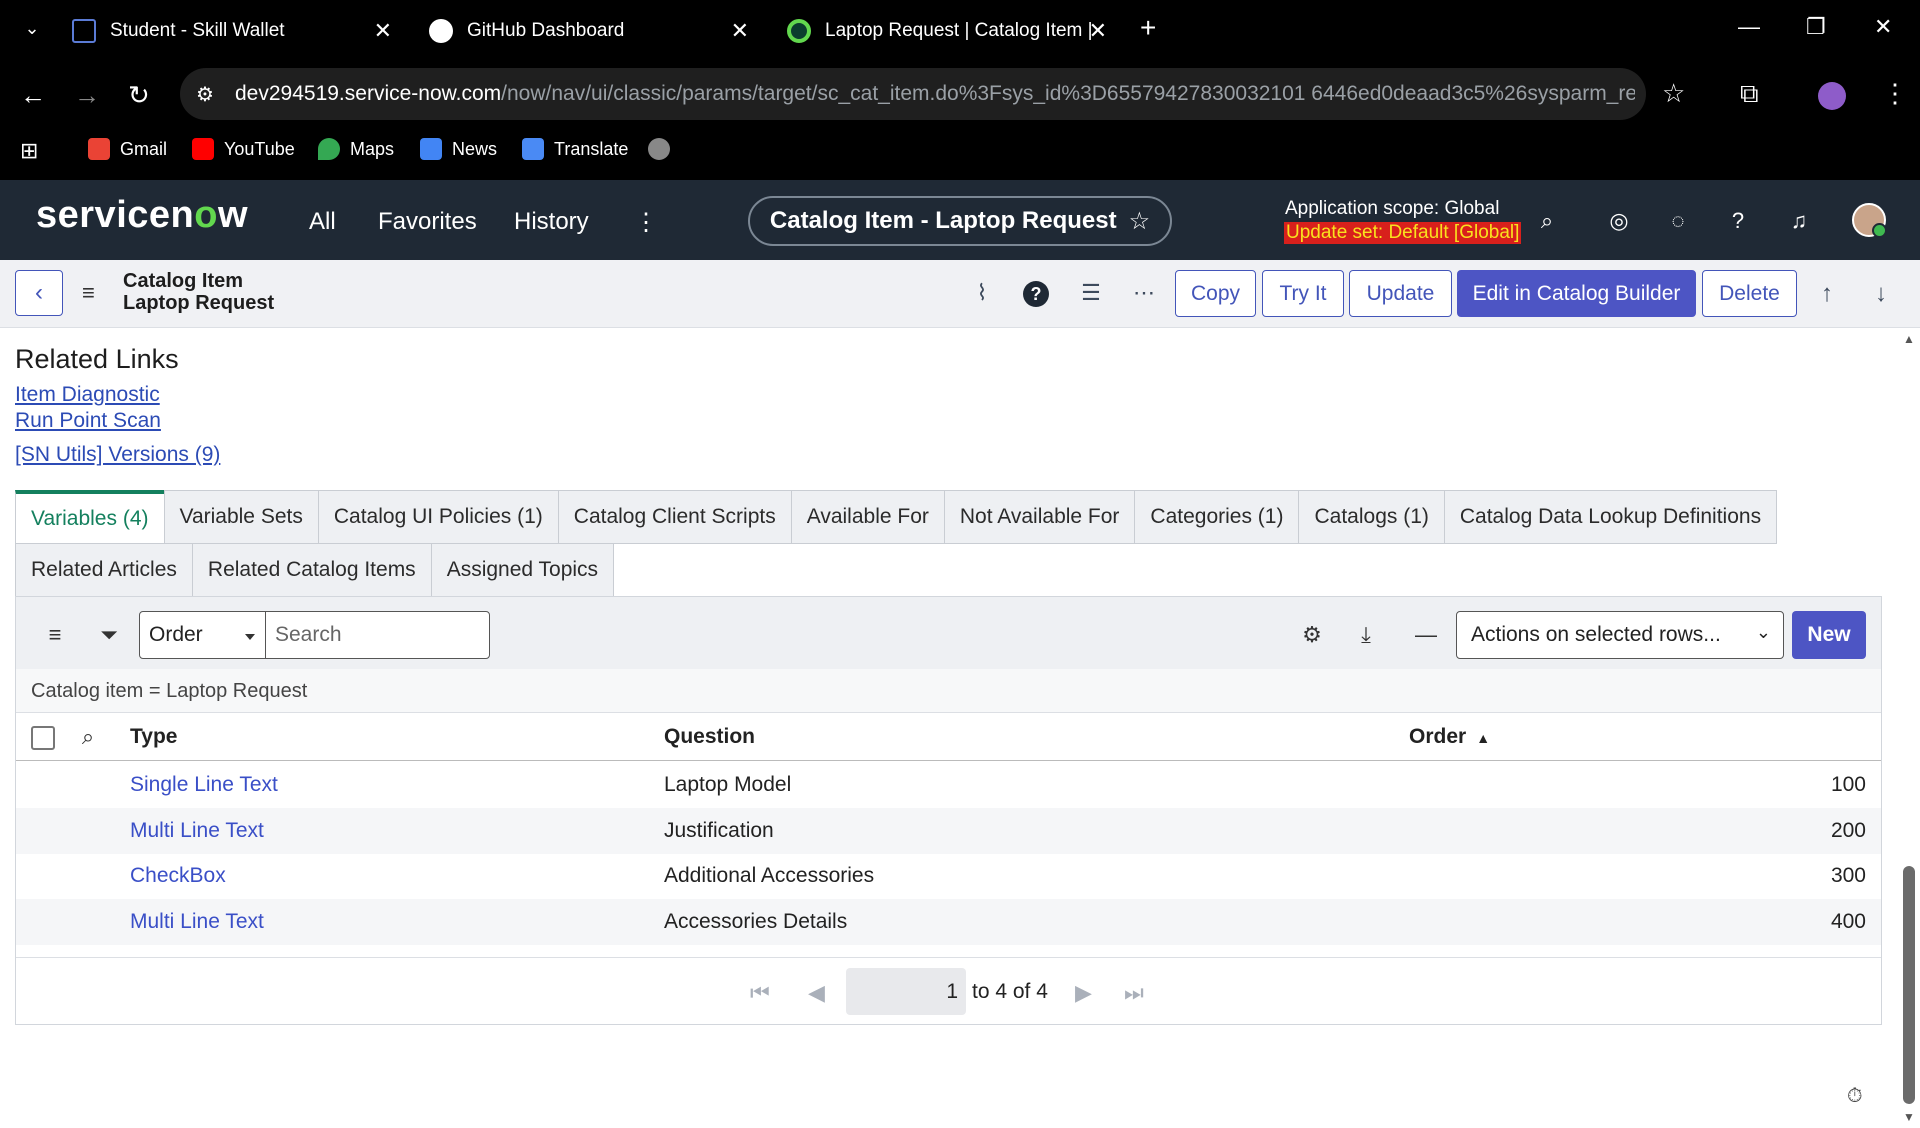  Describe the element at coordinates (1827, 294) in the screenshot. I see `previous-record-arrow-icon: ↑` at that location.